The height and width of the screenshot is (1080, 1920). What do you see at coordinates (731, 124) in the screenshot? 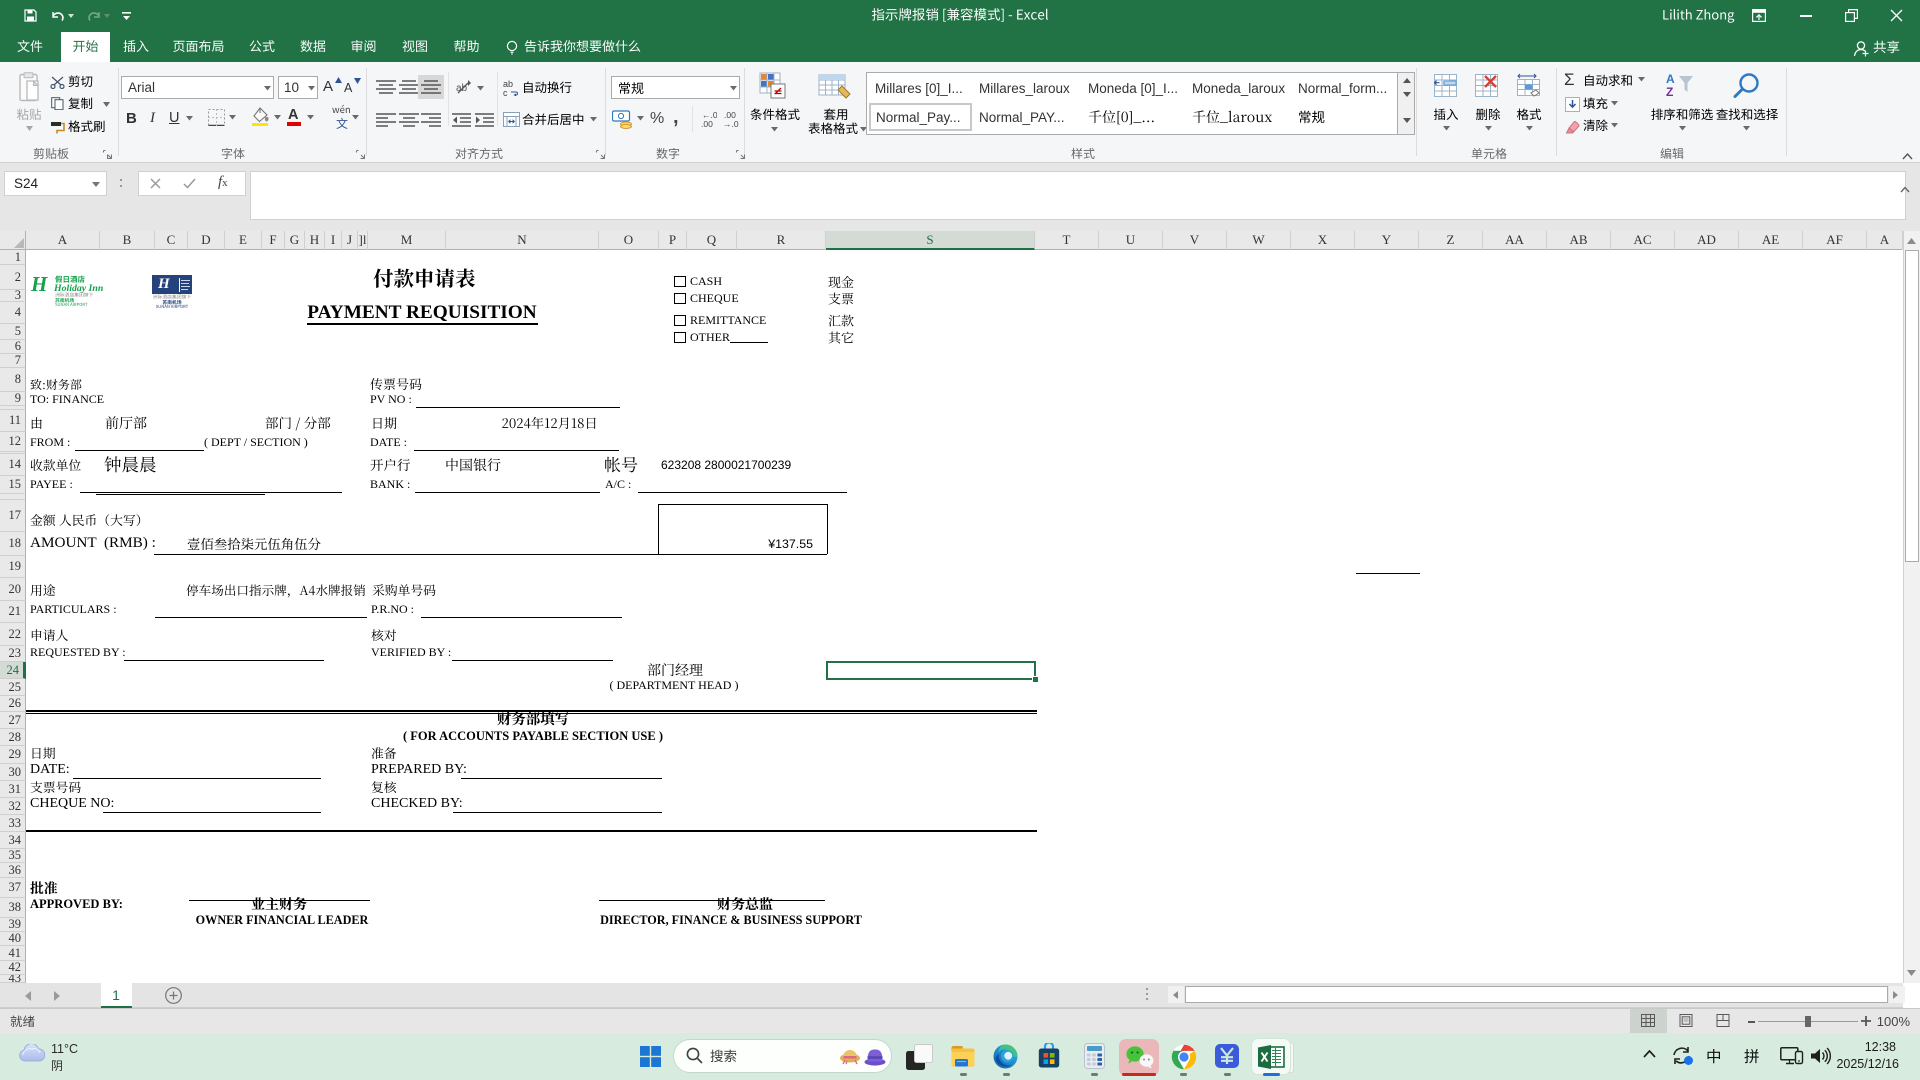
I see `svg-text: →.0` at bounding box center [731, 124].